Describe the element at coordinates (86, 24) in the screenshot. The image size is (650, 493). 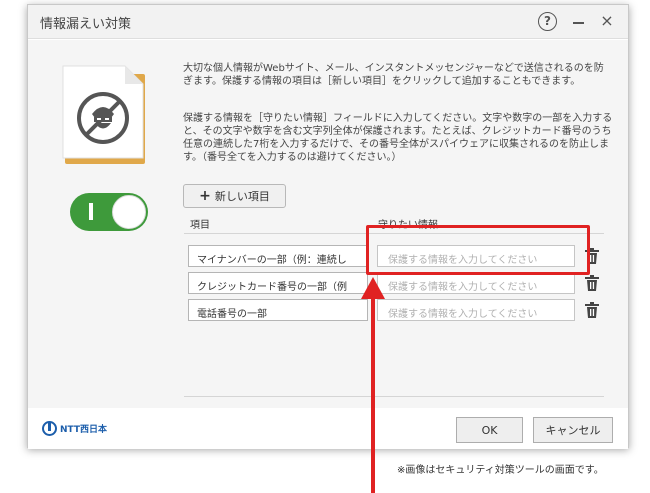
I see `window-title: 情報漏えい対策` at that location.